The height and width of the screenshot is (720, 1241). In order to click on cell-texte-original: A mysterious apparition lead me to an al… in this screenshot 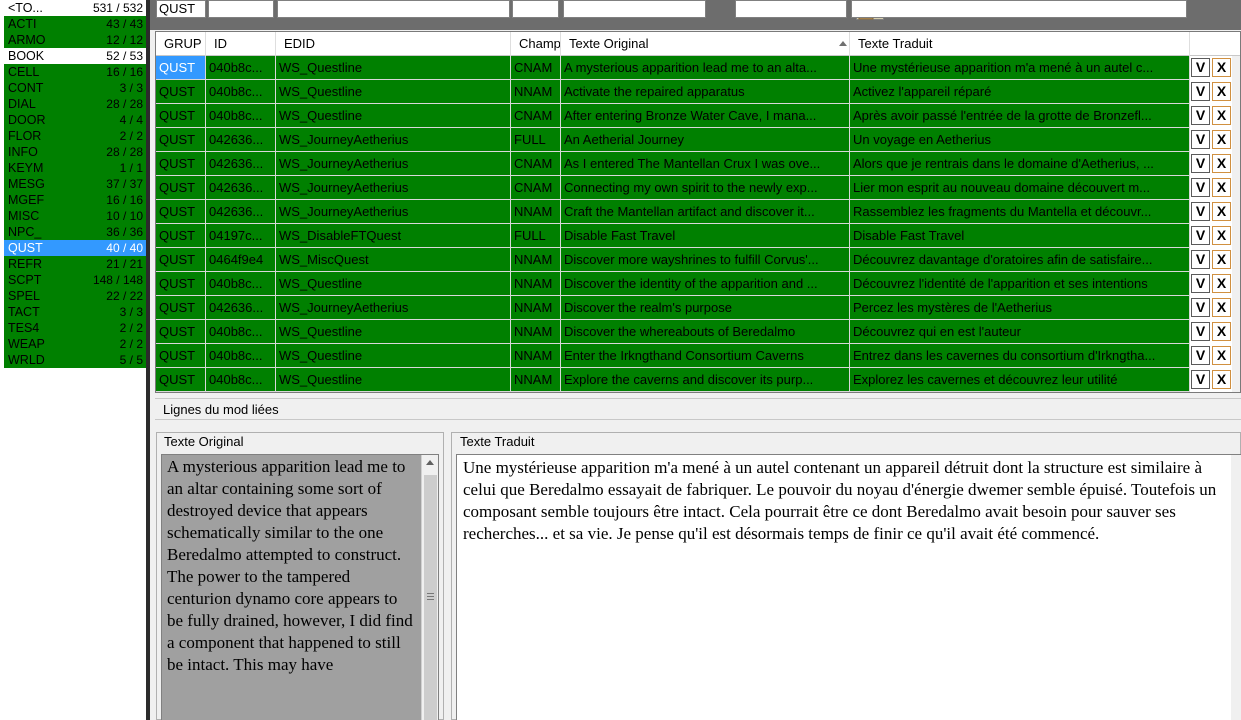, I will do `click(705, 68)`.